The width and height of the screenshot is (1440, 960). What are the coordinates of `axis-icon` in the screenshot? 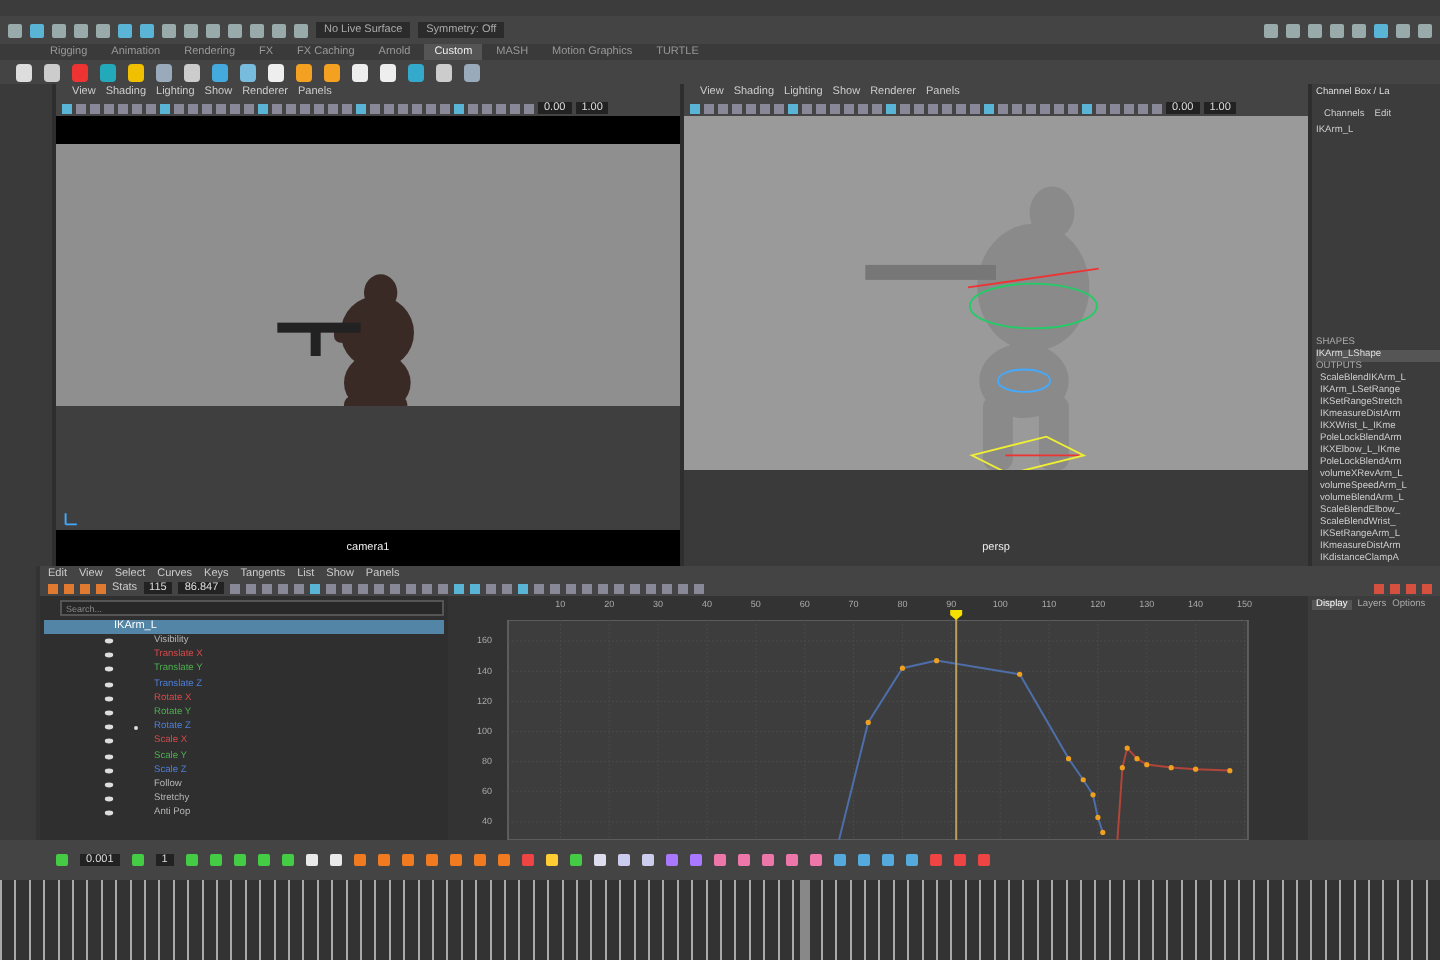 It's located at (72, 518).